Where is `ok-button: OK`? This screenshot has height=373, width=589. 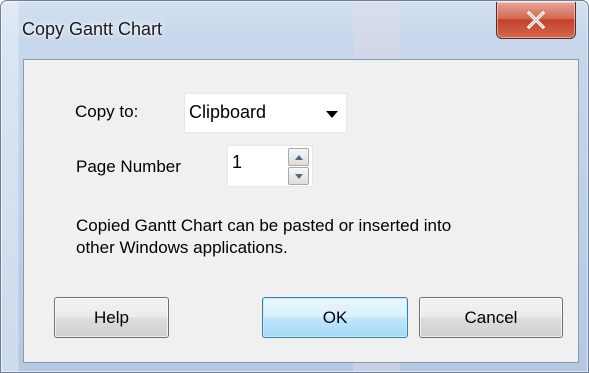 ok-button: OK is located at coordinates (335, 317).